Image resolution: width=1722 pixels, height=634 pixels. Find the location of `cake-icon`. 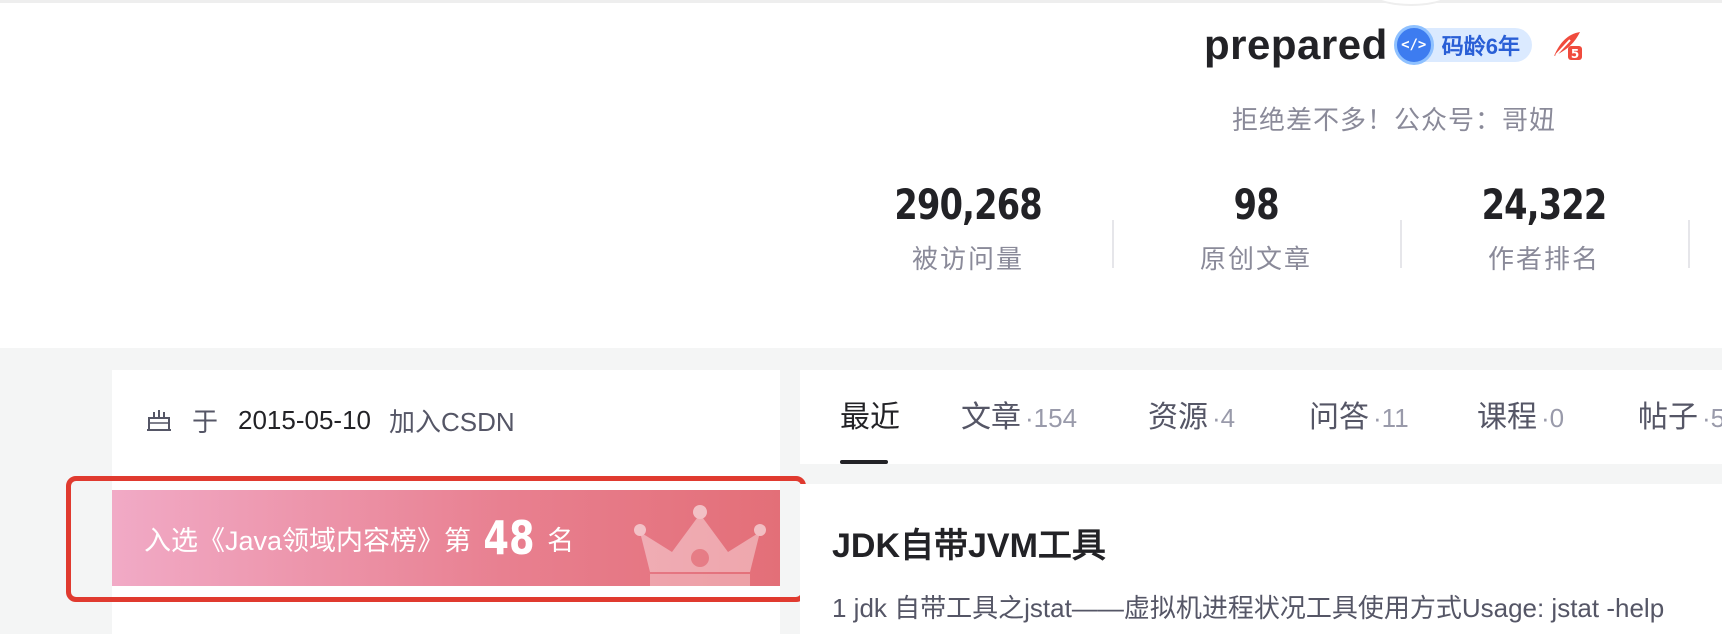

cake-icon is located at coordinates (159, 420).